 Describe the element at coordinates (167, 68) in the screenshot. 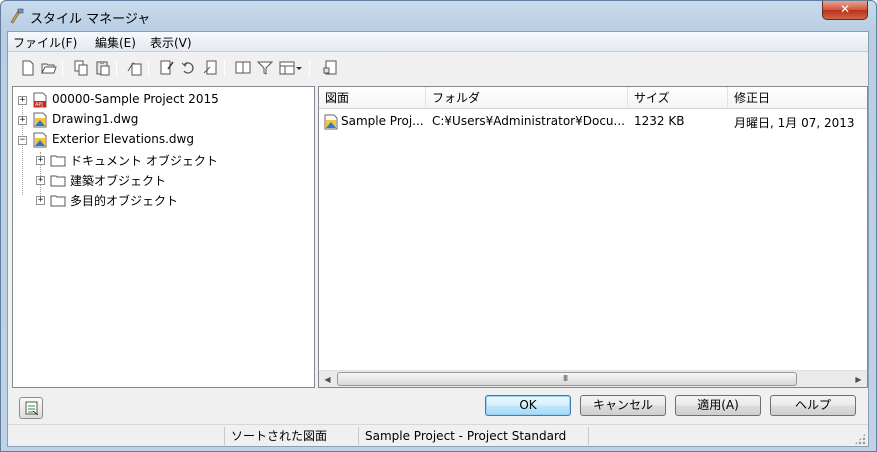

I see `edit-style-icon` at that location.